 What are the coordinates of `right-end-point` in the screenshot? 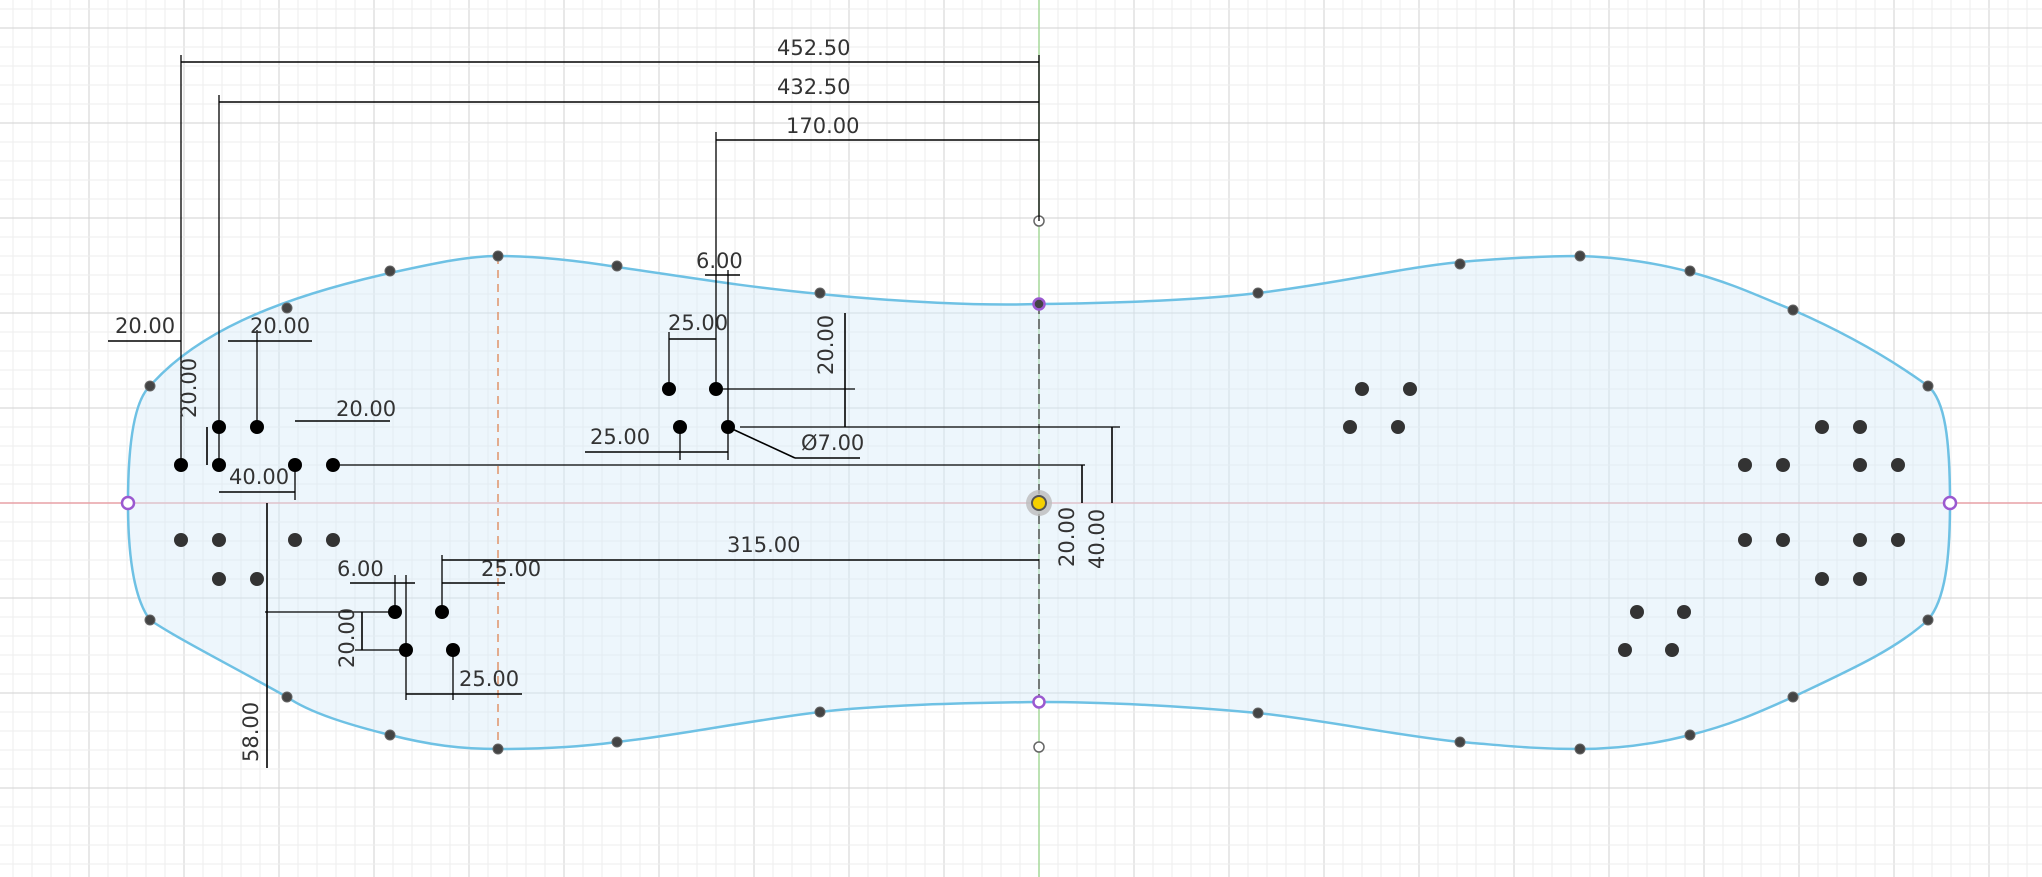 It's located at (1950, 503).